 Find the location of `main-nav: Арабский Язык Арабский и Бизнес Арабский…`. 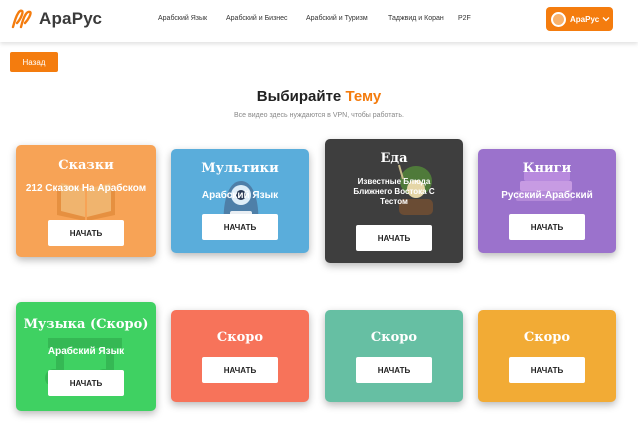

main-nav: Арабский Язык Арабский и Бизнес Арабский… is located at coordinates (319, 21).